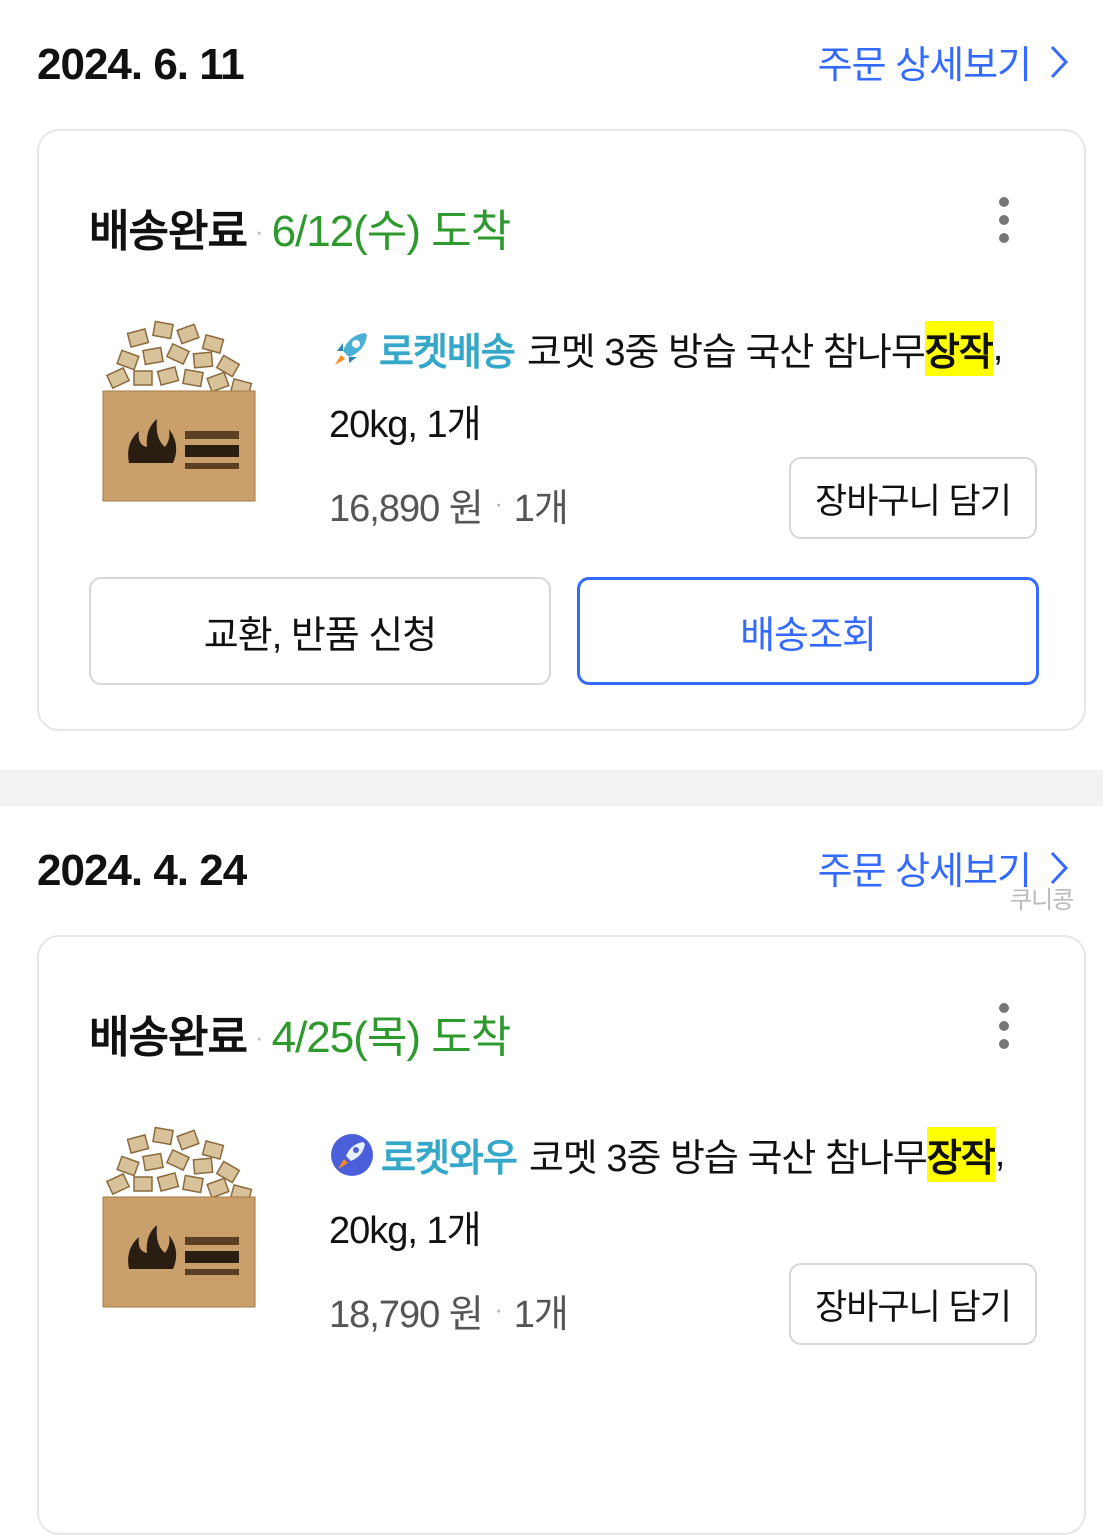 This screenshot has width=1103, height=1535. Describe the element at coordinates (320, 631) in the screenshot. I see `exchange-return-button: 교환, 반품 신청` at that location.